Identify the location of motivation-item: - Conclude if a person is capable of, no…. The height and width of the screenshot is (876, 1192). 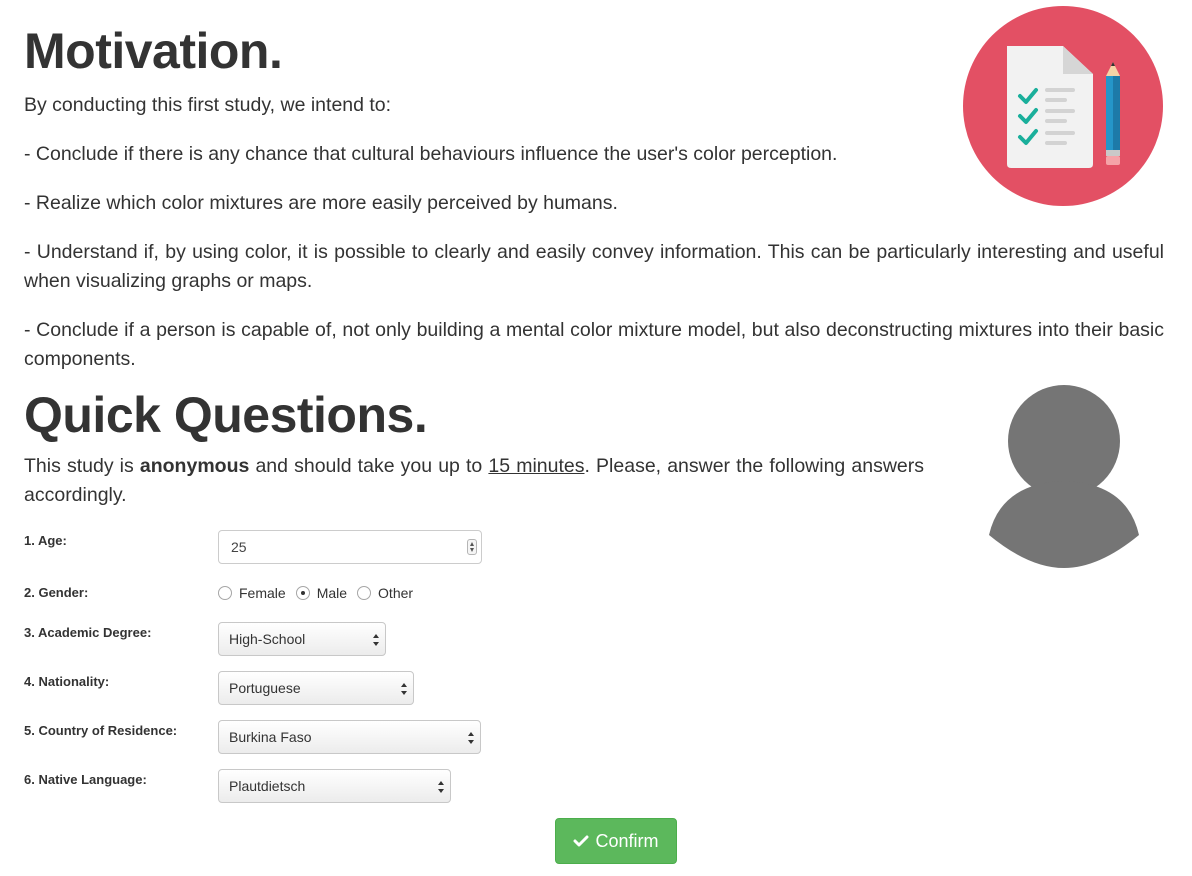
(594, 344).